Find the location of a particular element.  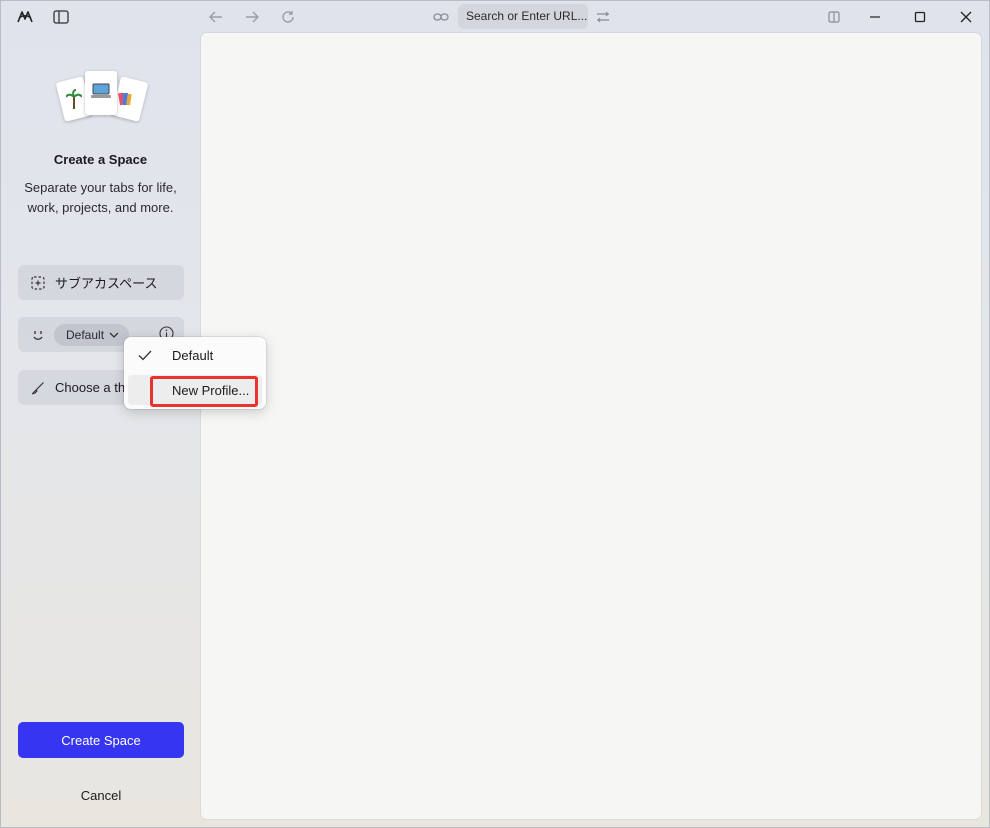

checkmark-icon is located at coordinates (149, 355).